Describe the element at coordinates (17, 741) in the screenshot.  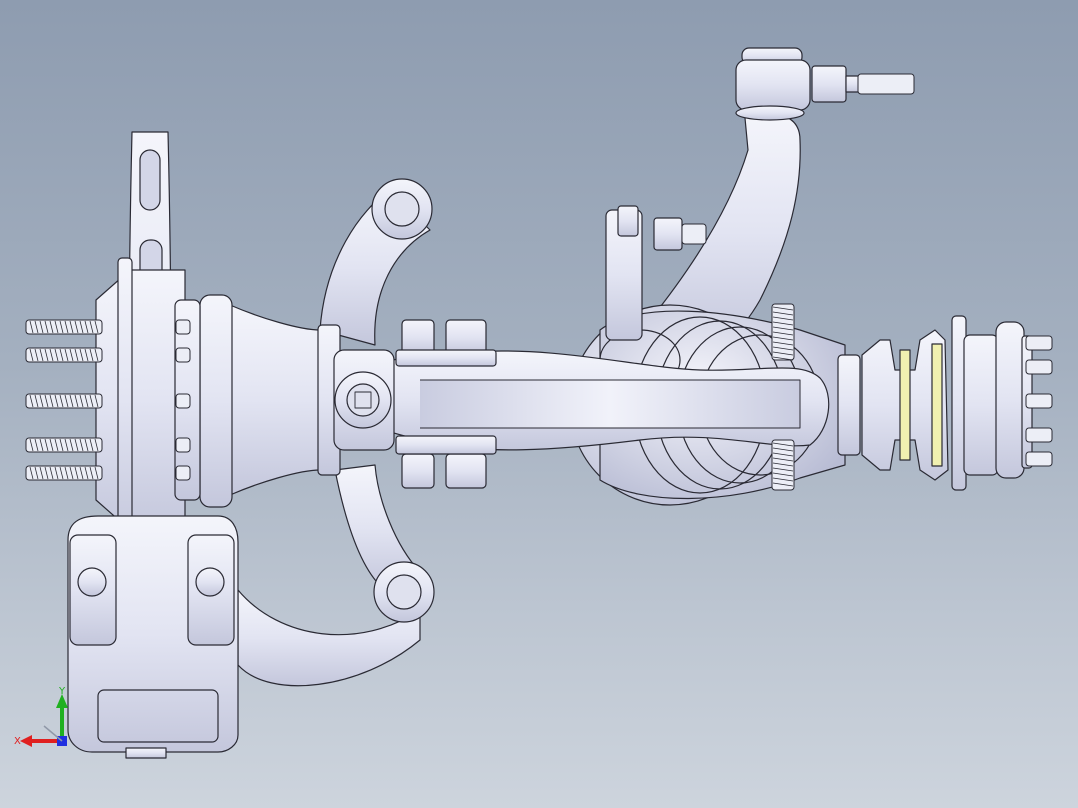
I see `x-axis-label: X` at that location.